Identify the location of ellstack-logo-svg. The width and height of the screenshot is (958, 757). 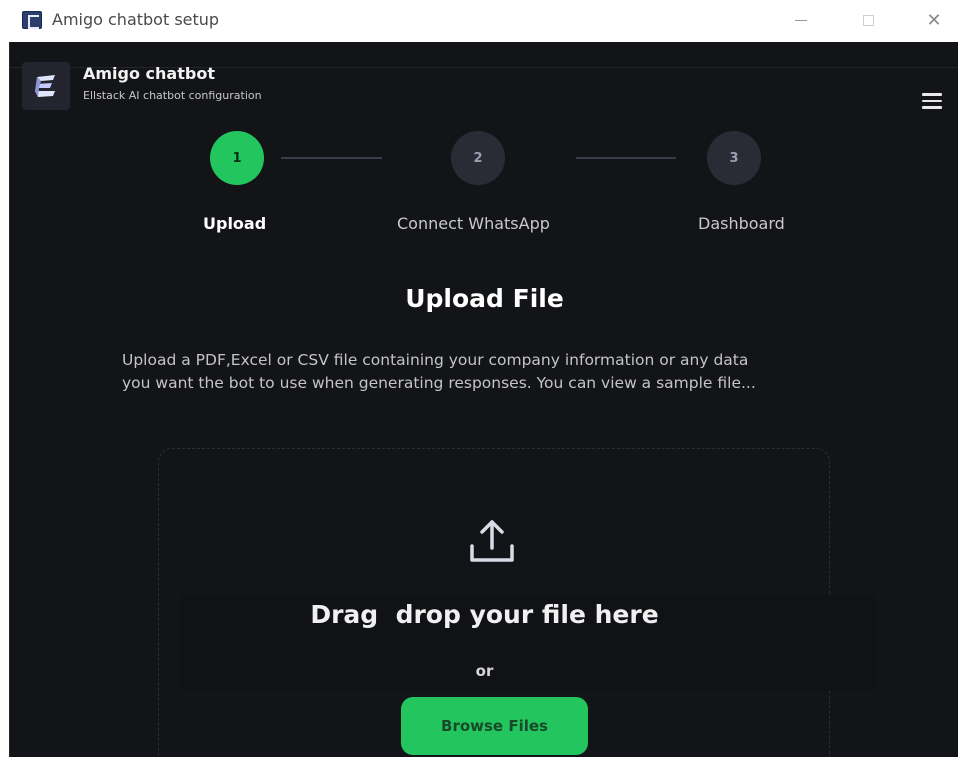
(45, 86).